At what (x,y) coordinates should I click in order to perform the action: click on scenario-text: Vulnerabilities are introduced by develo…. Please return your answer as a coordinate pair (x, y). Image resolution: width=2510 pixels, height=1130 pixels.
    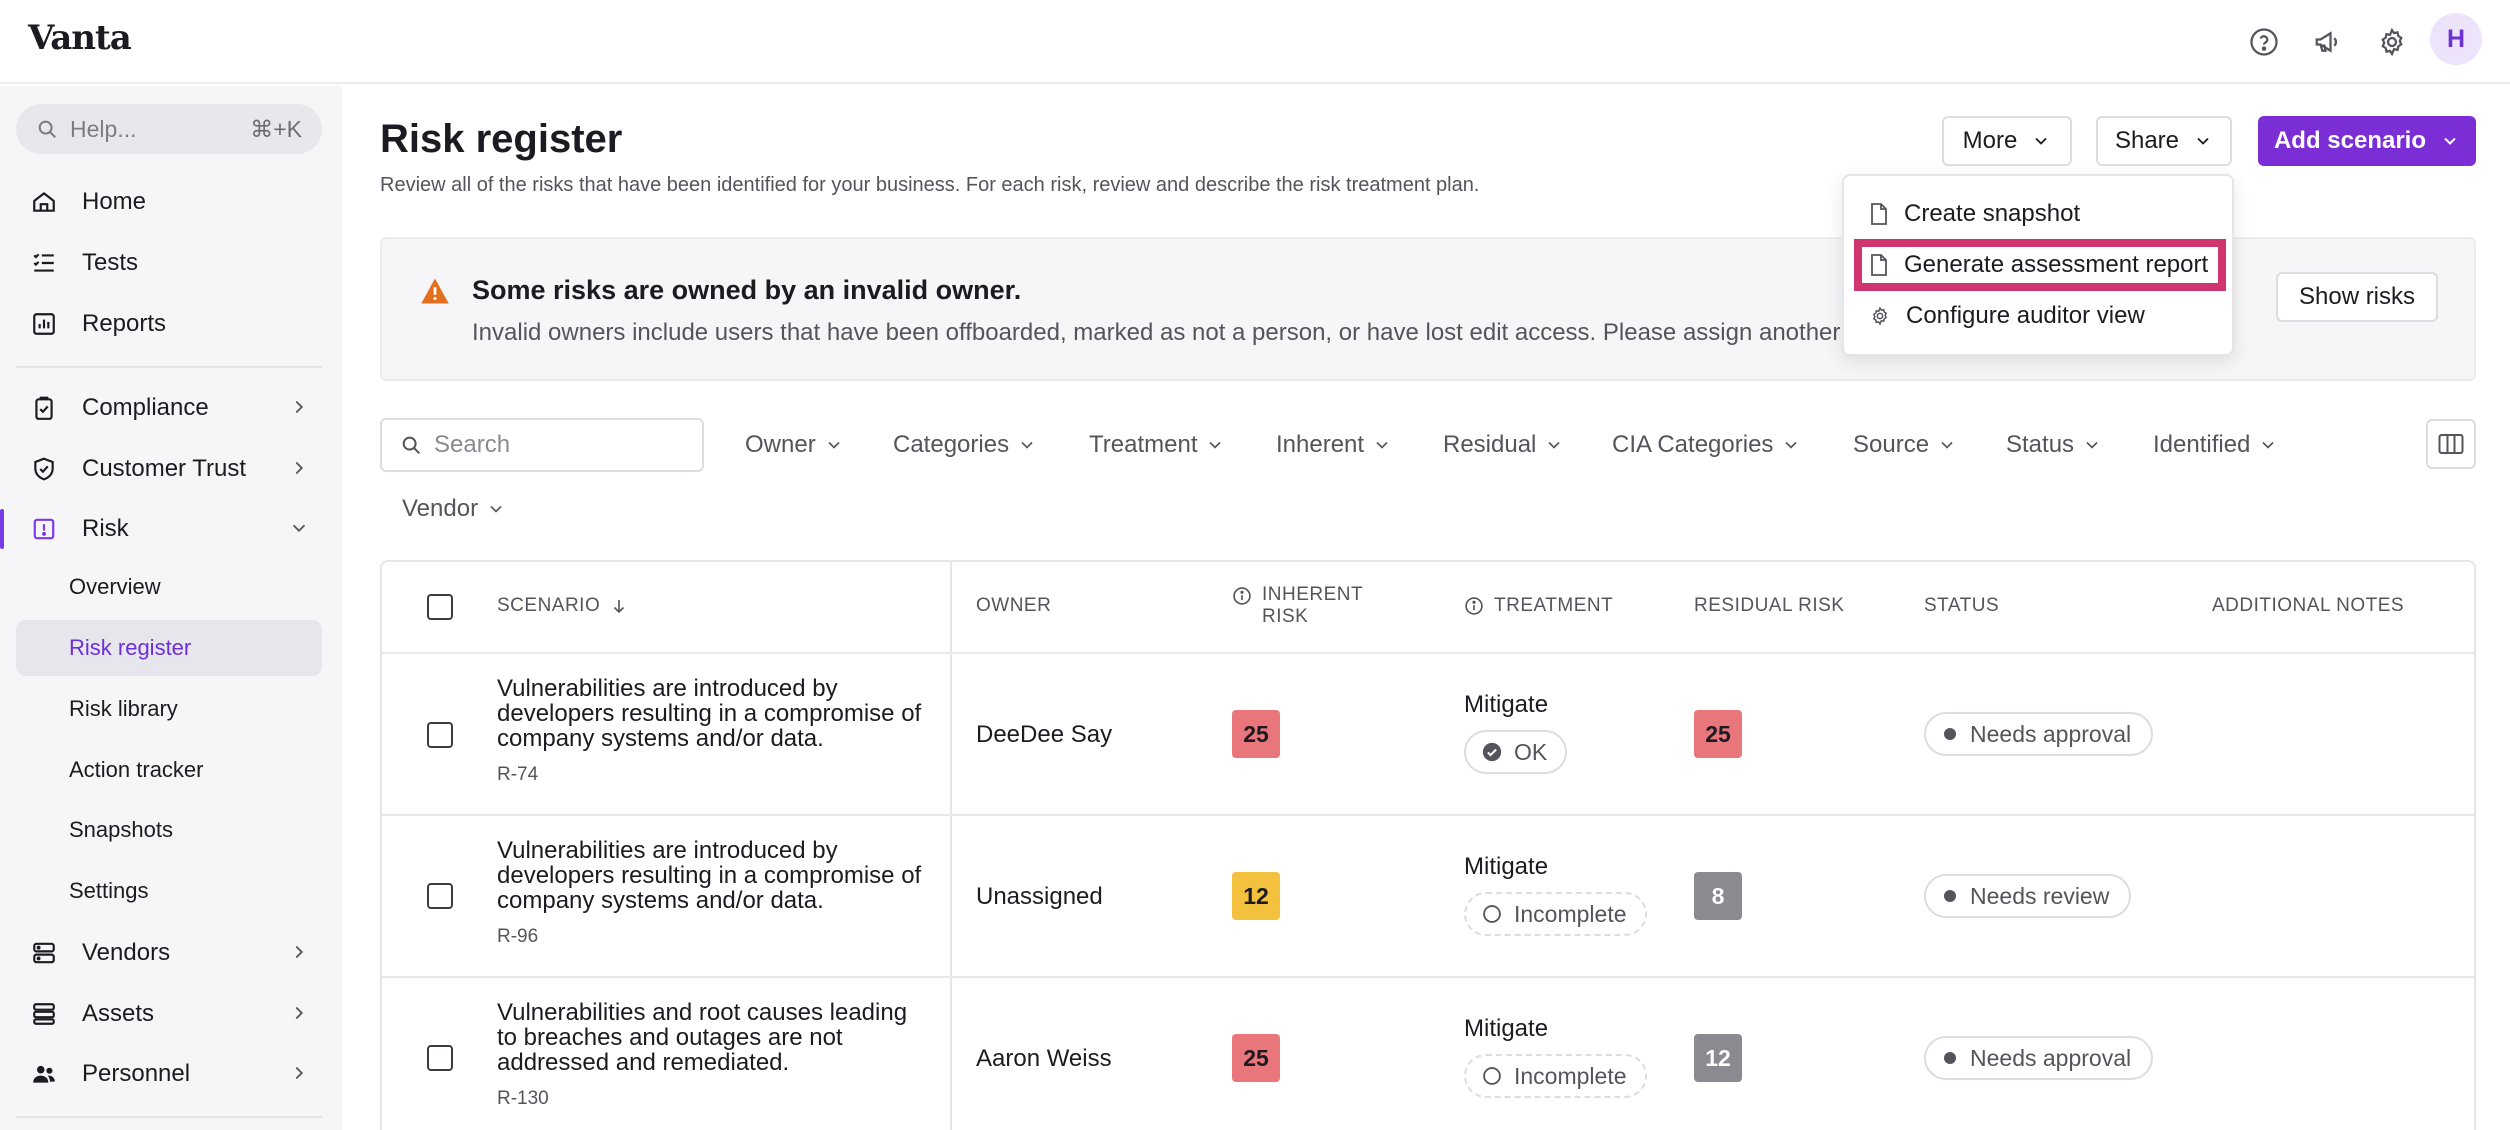
    Looking at the image, I should click on (709, 875).